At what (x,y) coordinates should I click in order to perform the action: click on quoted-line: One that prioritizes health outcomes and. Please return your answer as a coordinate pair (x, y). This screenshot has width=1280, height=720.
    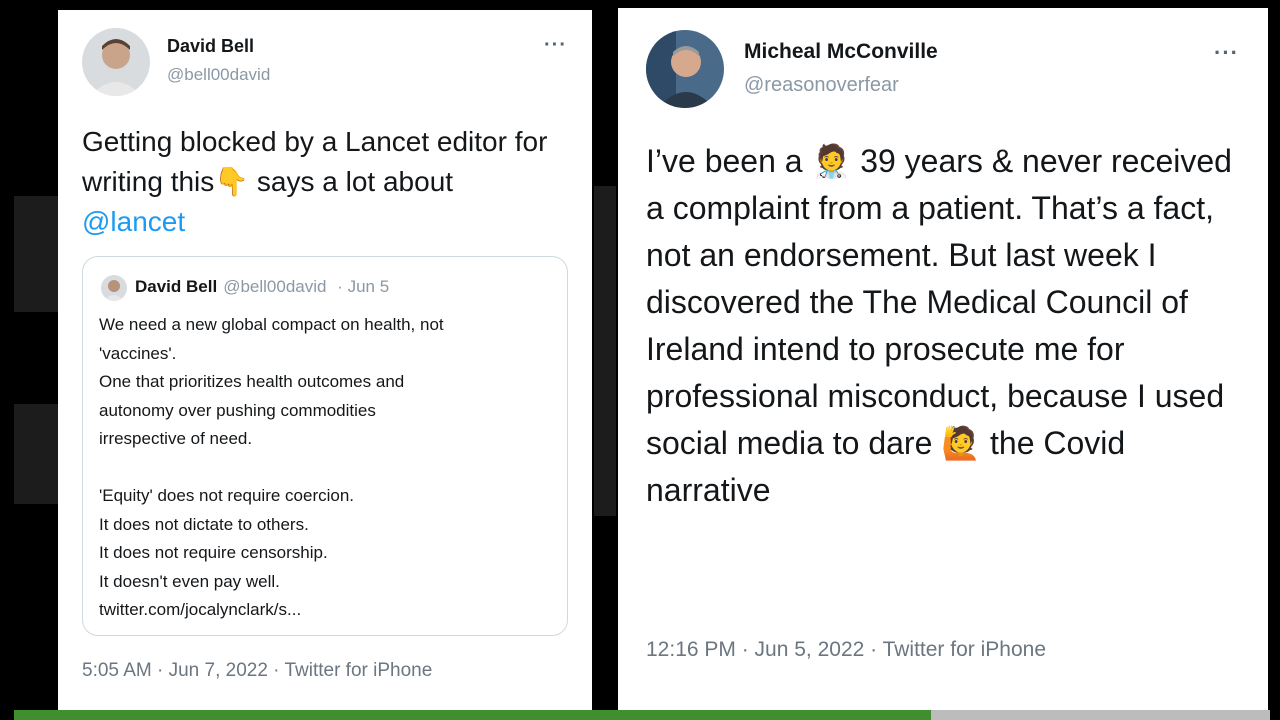
    Looking at the image, I should click on (252, 381).